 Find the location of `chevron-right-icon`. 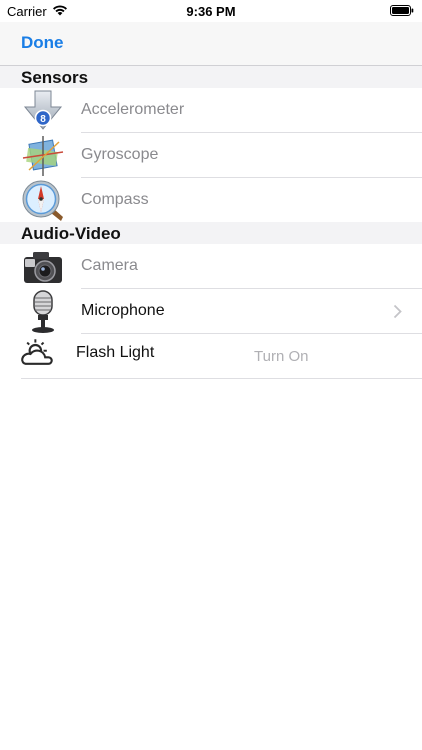

chevron-right-icon is located at coordinates (397, 311).